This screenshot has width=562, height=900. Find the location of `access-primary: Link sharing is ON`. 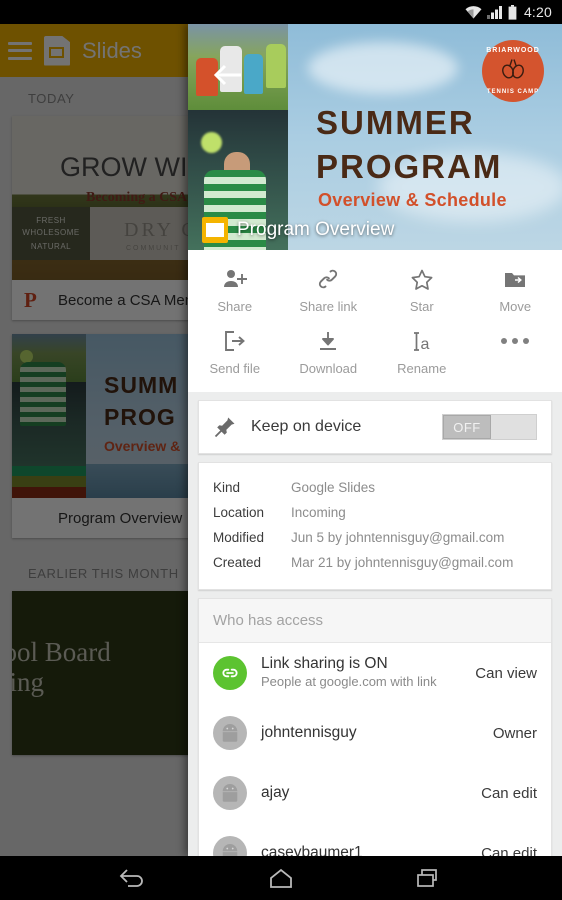

access-primary: Link sharing is ON is located at coordinates (324, 663).